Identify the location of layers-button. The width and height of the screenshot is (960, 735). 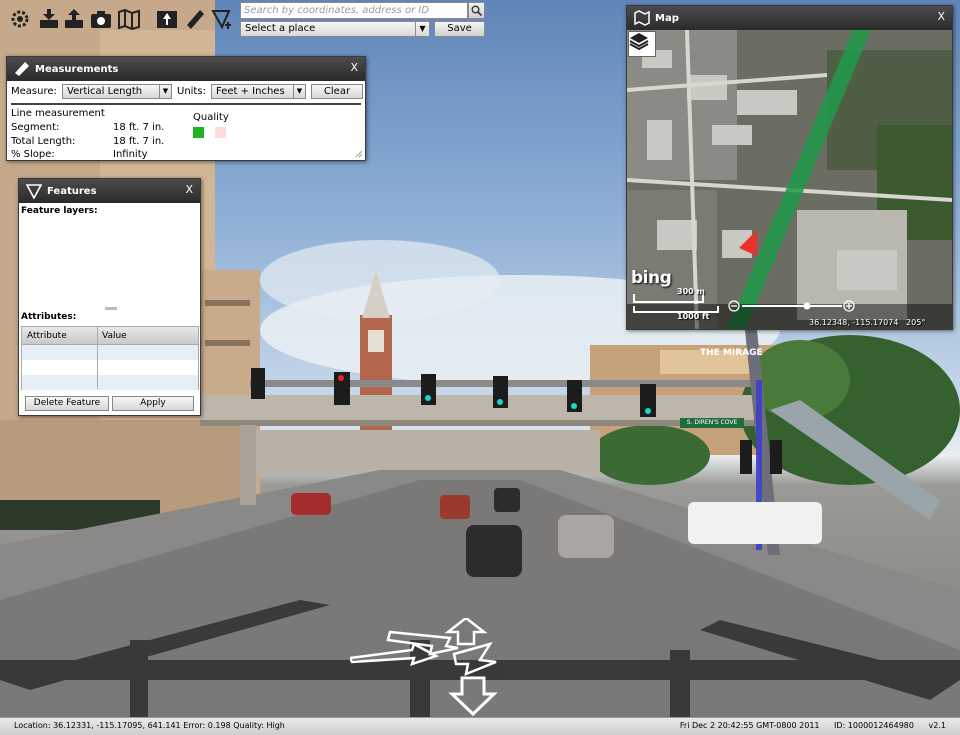
(642, 44).